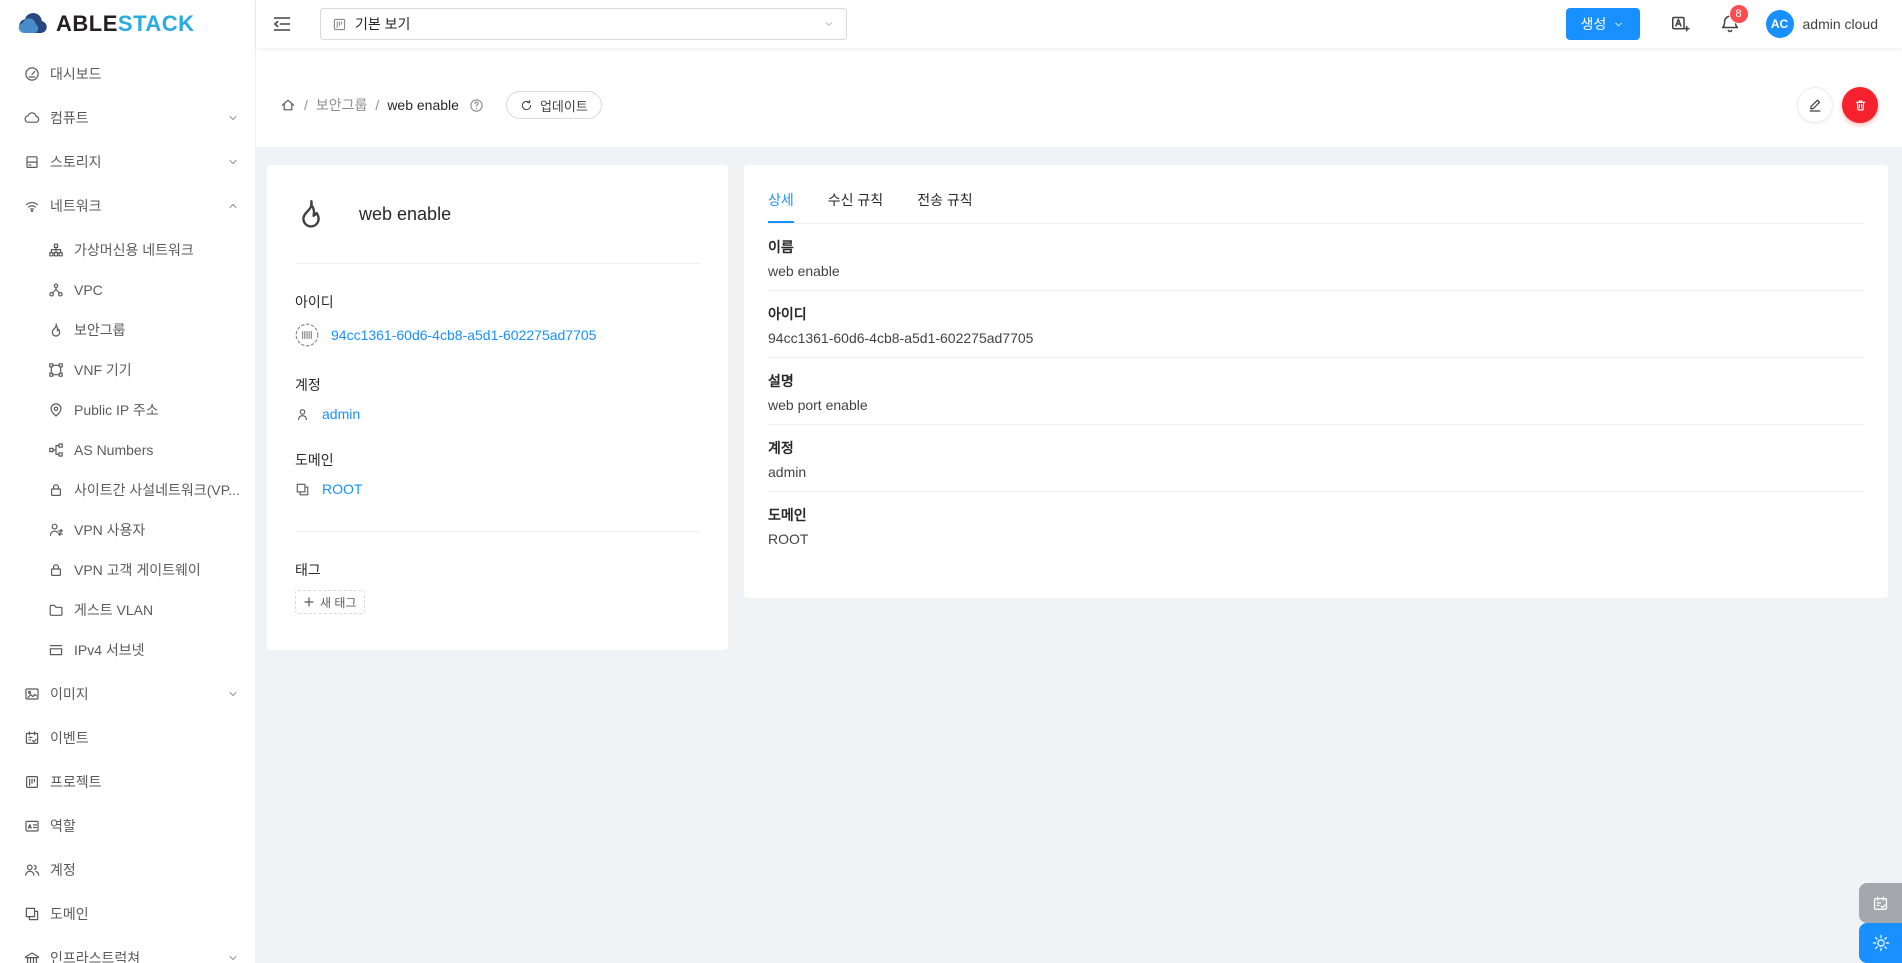 This screenshot has width=1902, height=963. I want to click on event-icon, so click(32, 738).